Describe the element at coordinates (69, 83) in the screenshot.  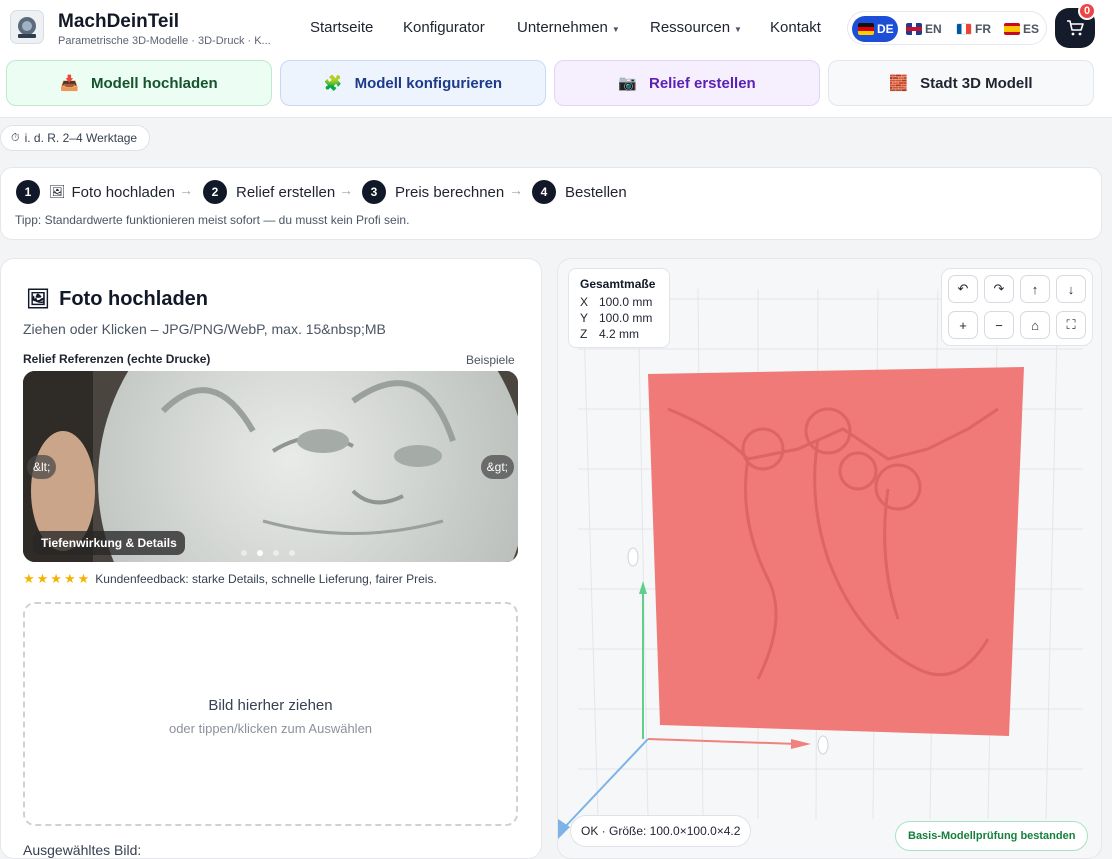
I see `upload-box-icon: 📥` at that location.